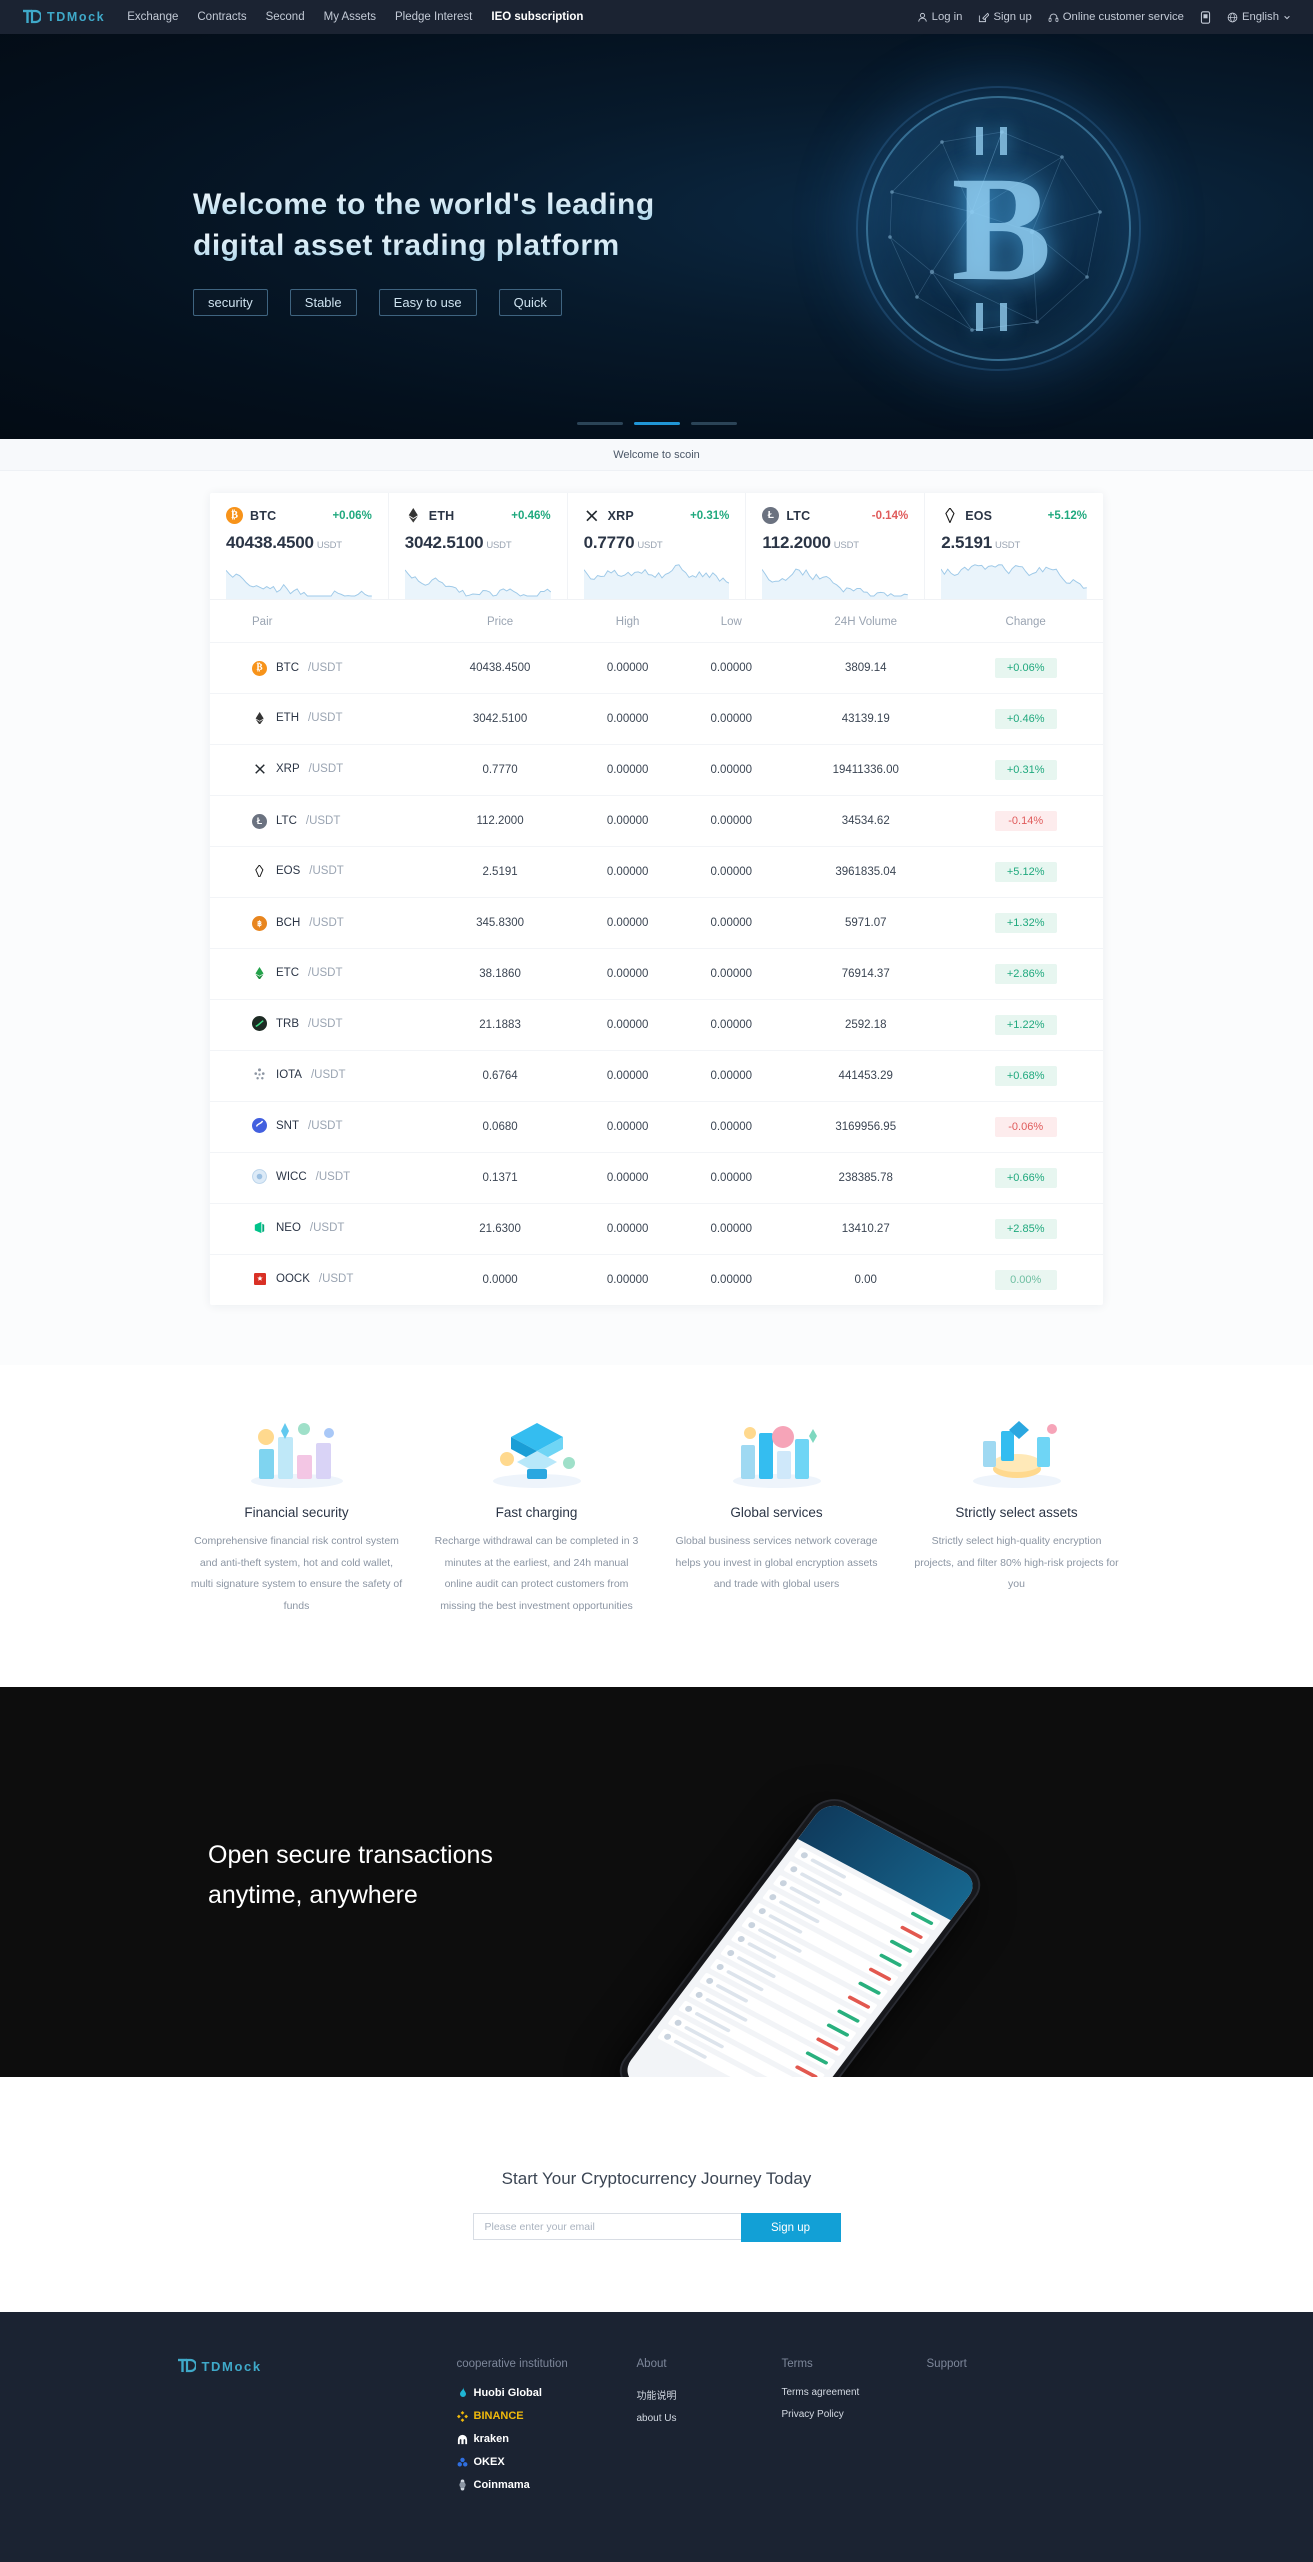 The height and width of the screenshot is (2562, 1313). Describe the element at coordinates (1017, 1450) in the screenshot. I see `strictly-select-assets-illustration` at that location.